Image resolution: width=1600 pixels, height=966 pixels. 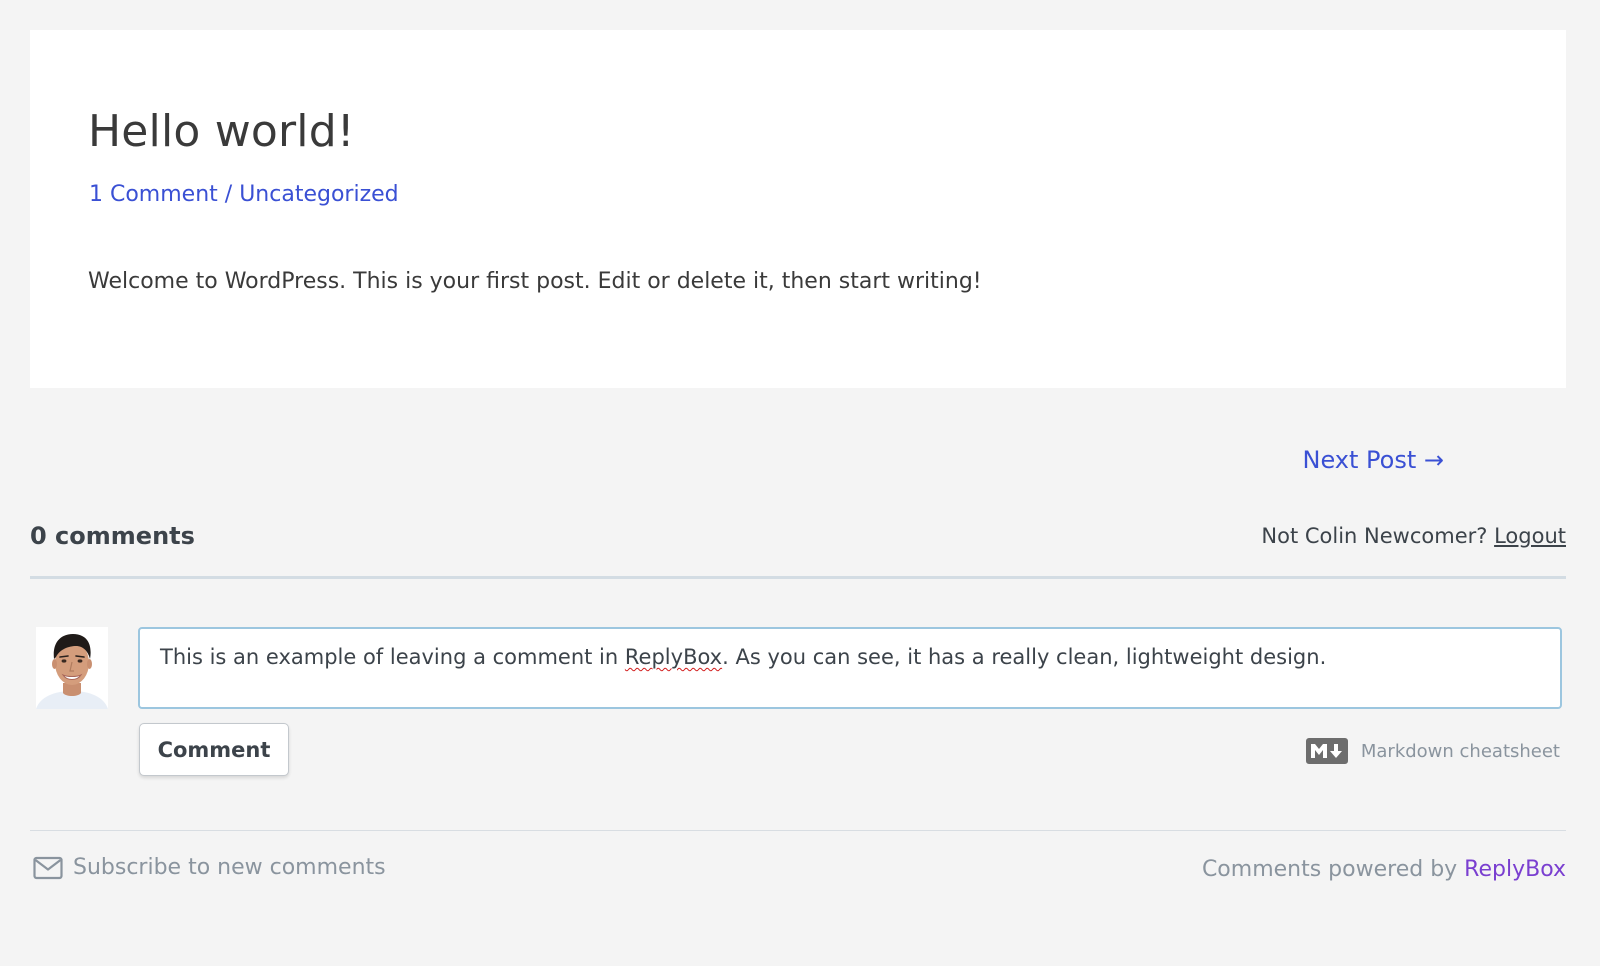 I want to click on comment-submit-button: Comment, so click(x=214, y=749).